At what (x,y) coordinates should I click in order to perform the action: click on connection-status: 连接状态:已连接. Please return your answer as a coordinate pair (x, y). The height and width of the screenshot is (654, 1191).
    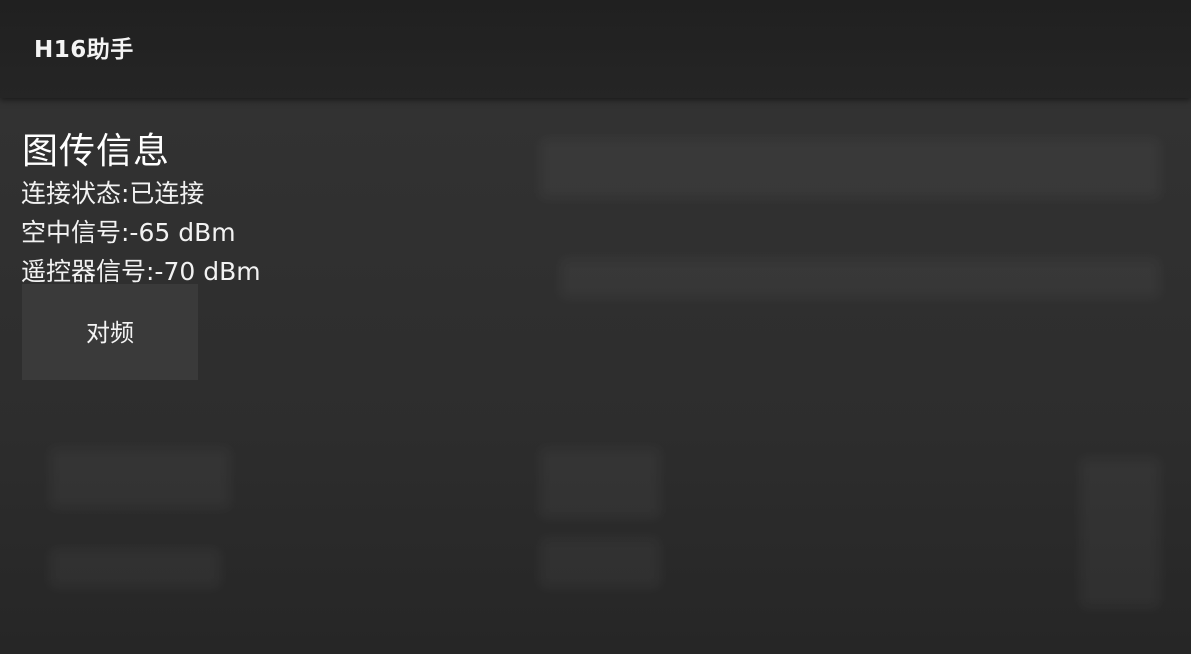
    Looking at the image, I should click on (113, 193).